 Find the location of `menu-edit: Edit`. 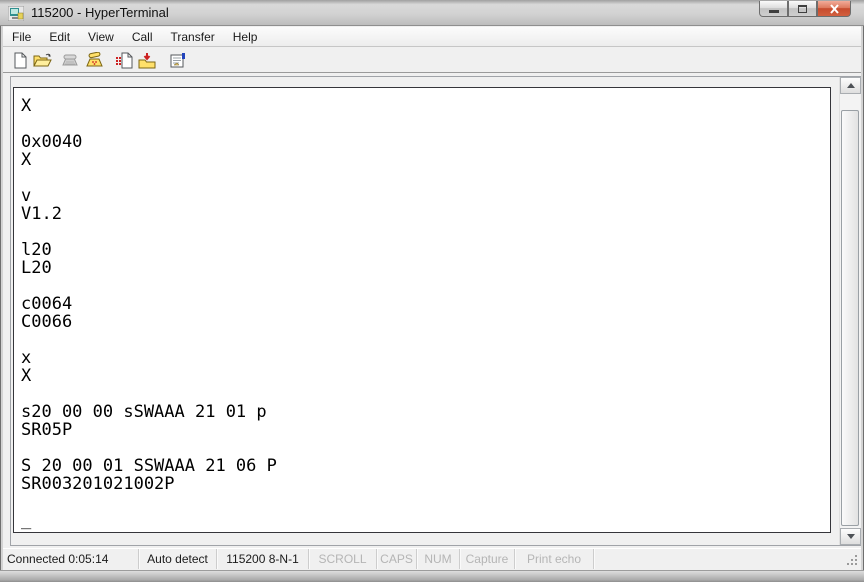

menu-edit: Edit is located at coordinates (59, 37).